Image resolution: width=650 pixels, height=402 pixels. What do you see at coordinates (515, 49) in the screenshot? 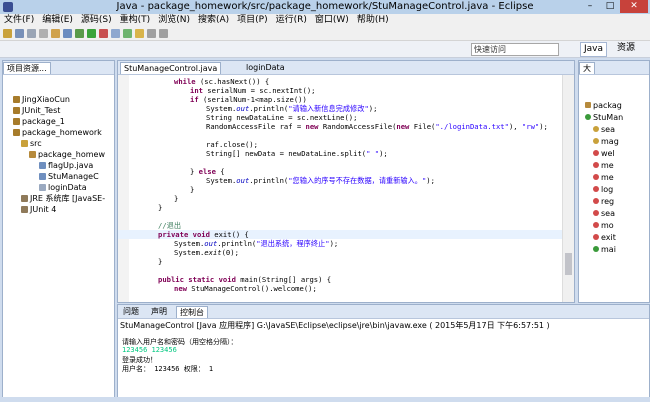
I see `quick-access-input: 快速访问` at bounding box center [515, 49].